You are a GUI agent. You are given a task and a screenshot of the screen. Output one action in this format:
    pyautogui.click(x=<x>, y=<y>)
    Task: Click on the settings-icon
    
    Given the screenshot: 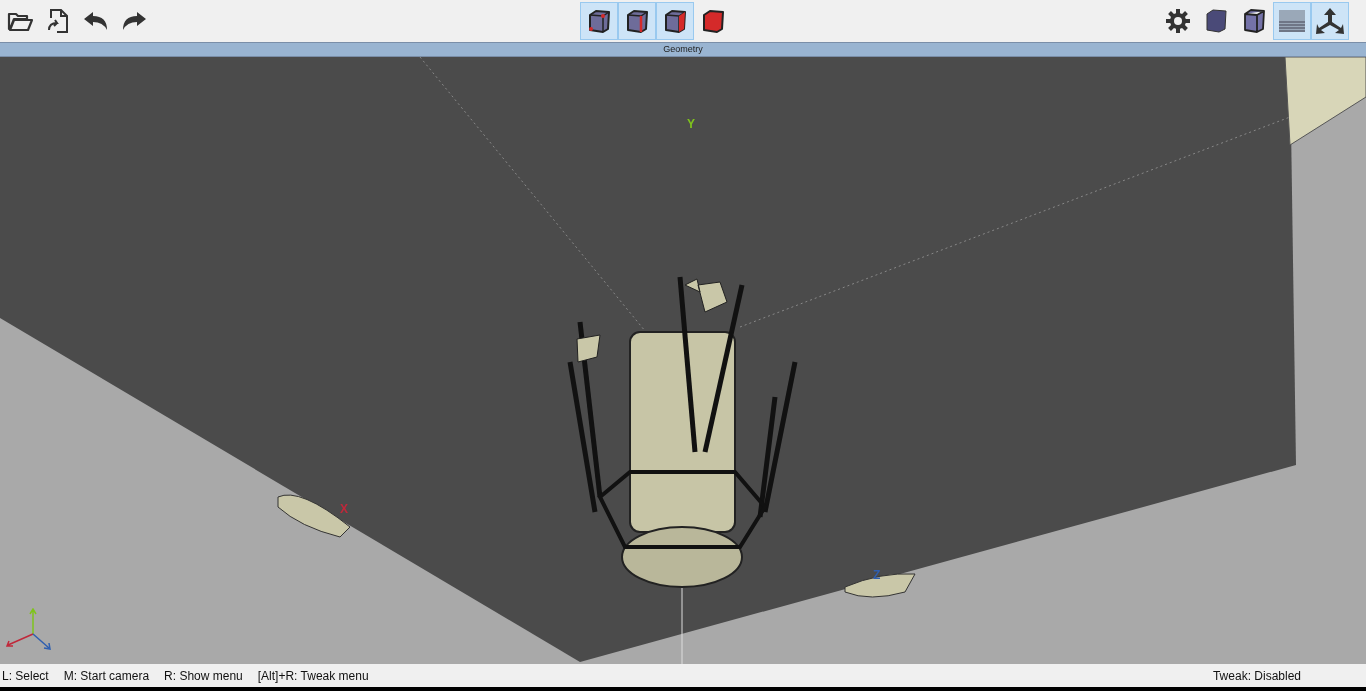 What is the action you would take?
    pyautogui.click(x=1178, y=21)
    